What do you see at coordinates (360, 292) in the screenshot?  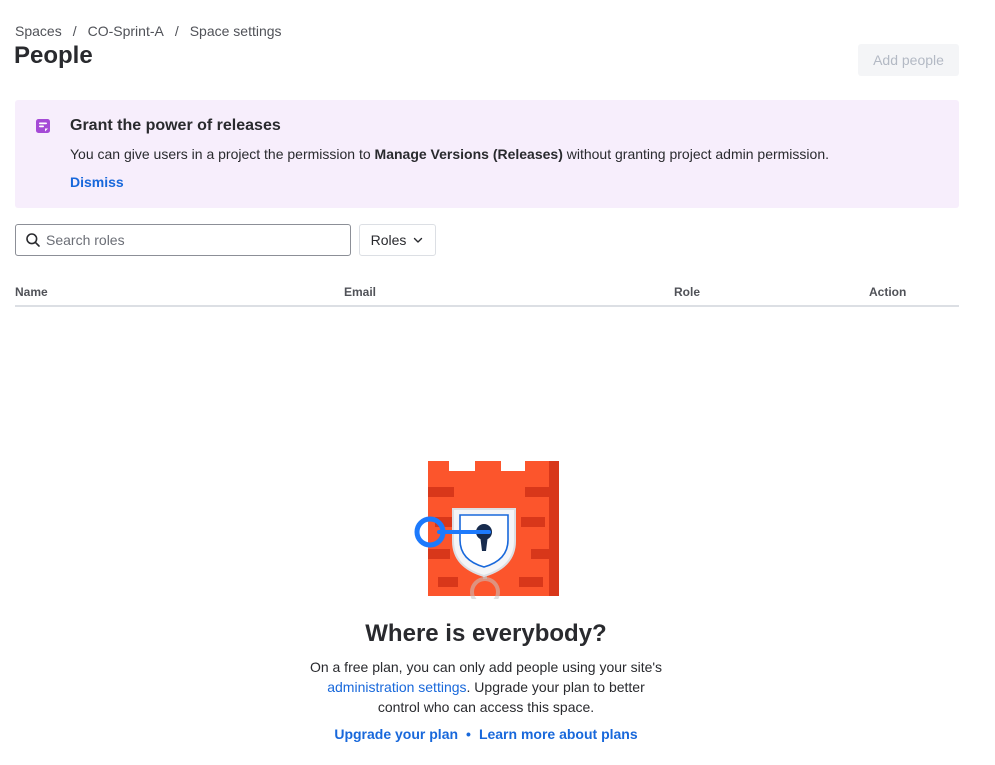 I see `column-header-email: Email` at bounding box center [360, 292].